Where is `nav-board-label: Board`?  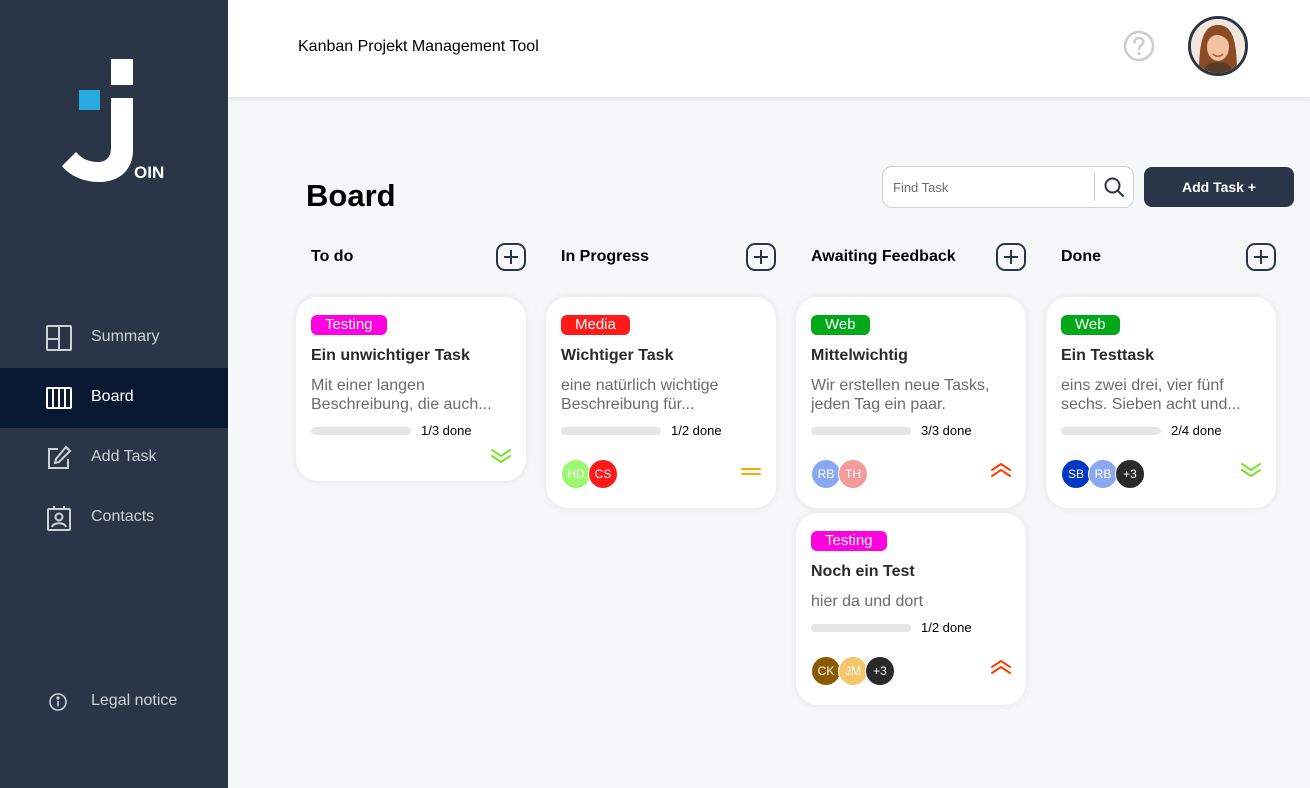 nav-board-label: Board is located at coordinates (112, 396).